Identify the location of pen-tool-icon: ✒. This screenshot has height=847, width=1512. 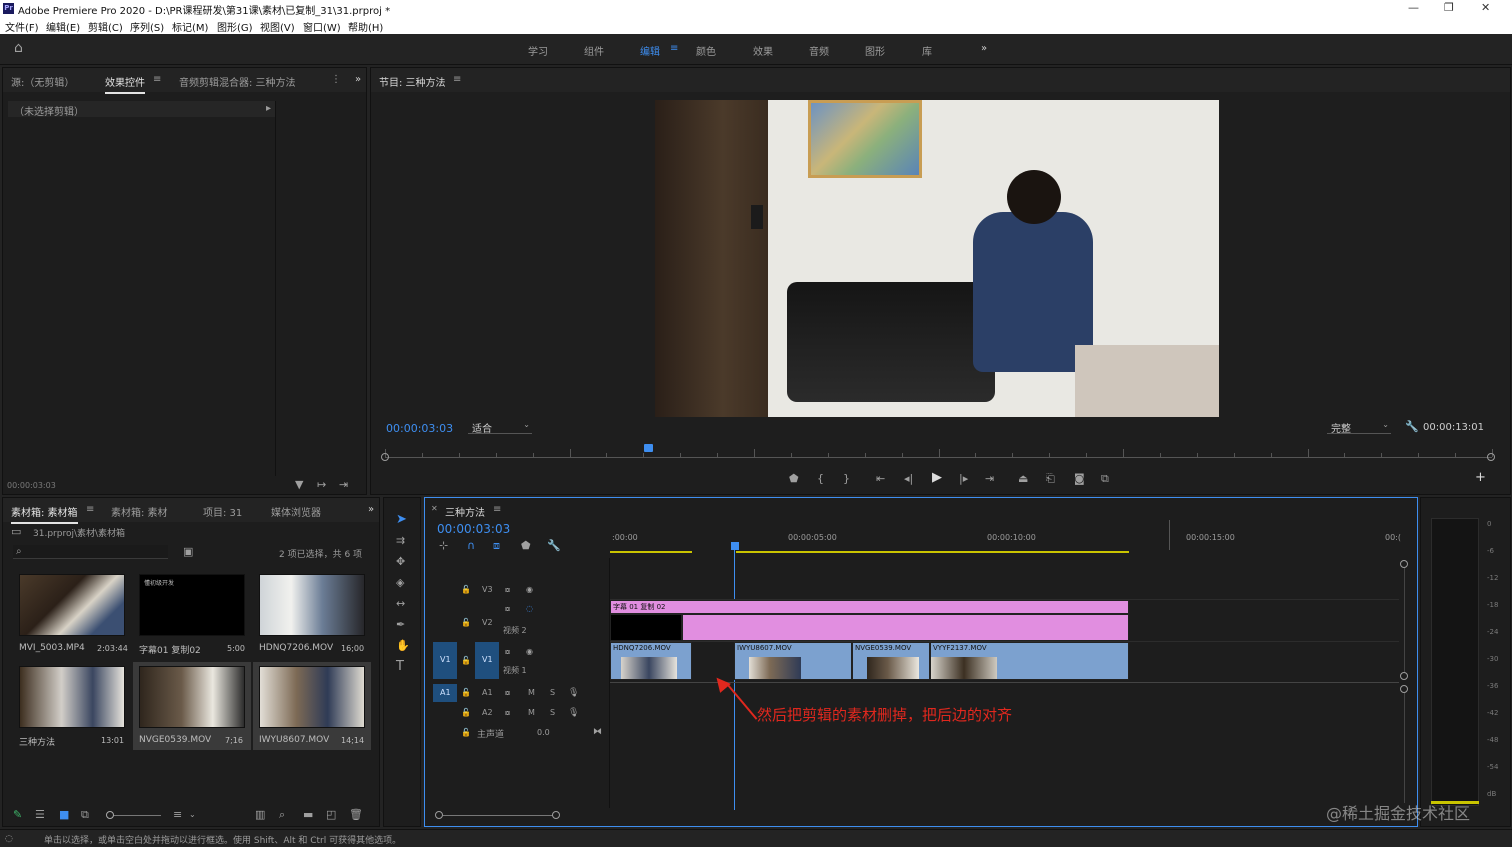
(400, 625).